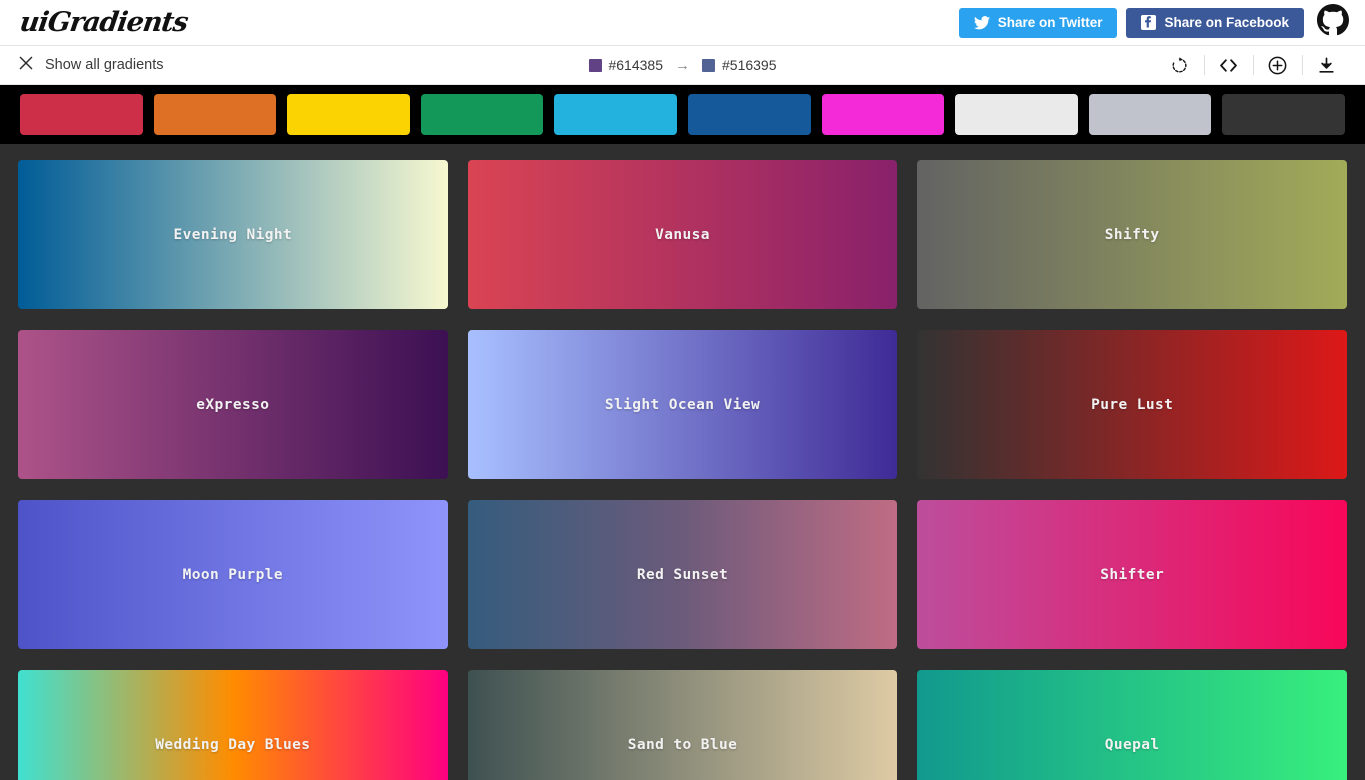 This screenshot has height=780, width=1365. Describe the element at coordinates (615, 114) in the screenshot. I see `swatch-cyan` at that location.